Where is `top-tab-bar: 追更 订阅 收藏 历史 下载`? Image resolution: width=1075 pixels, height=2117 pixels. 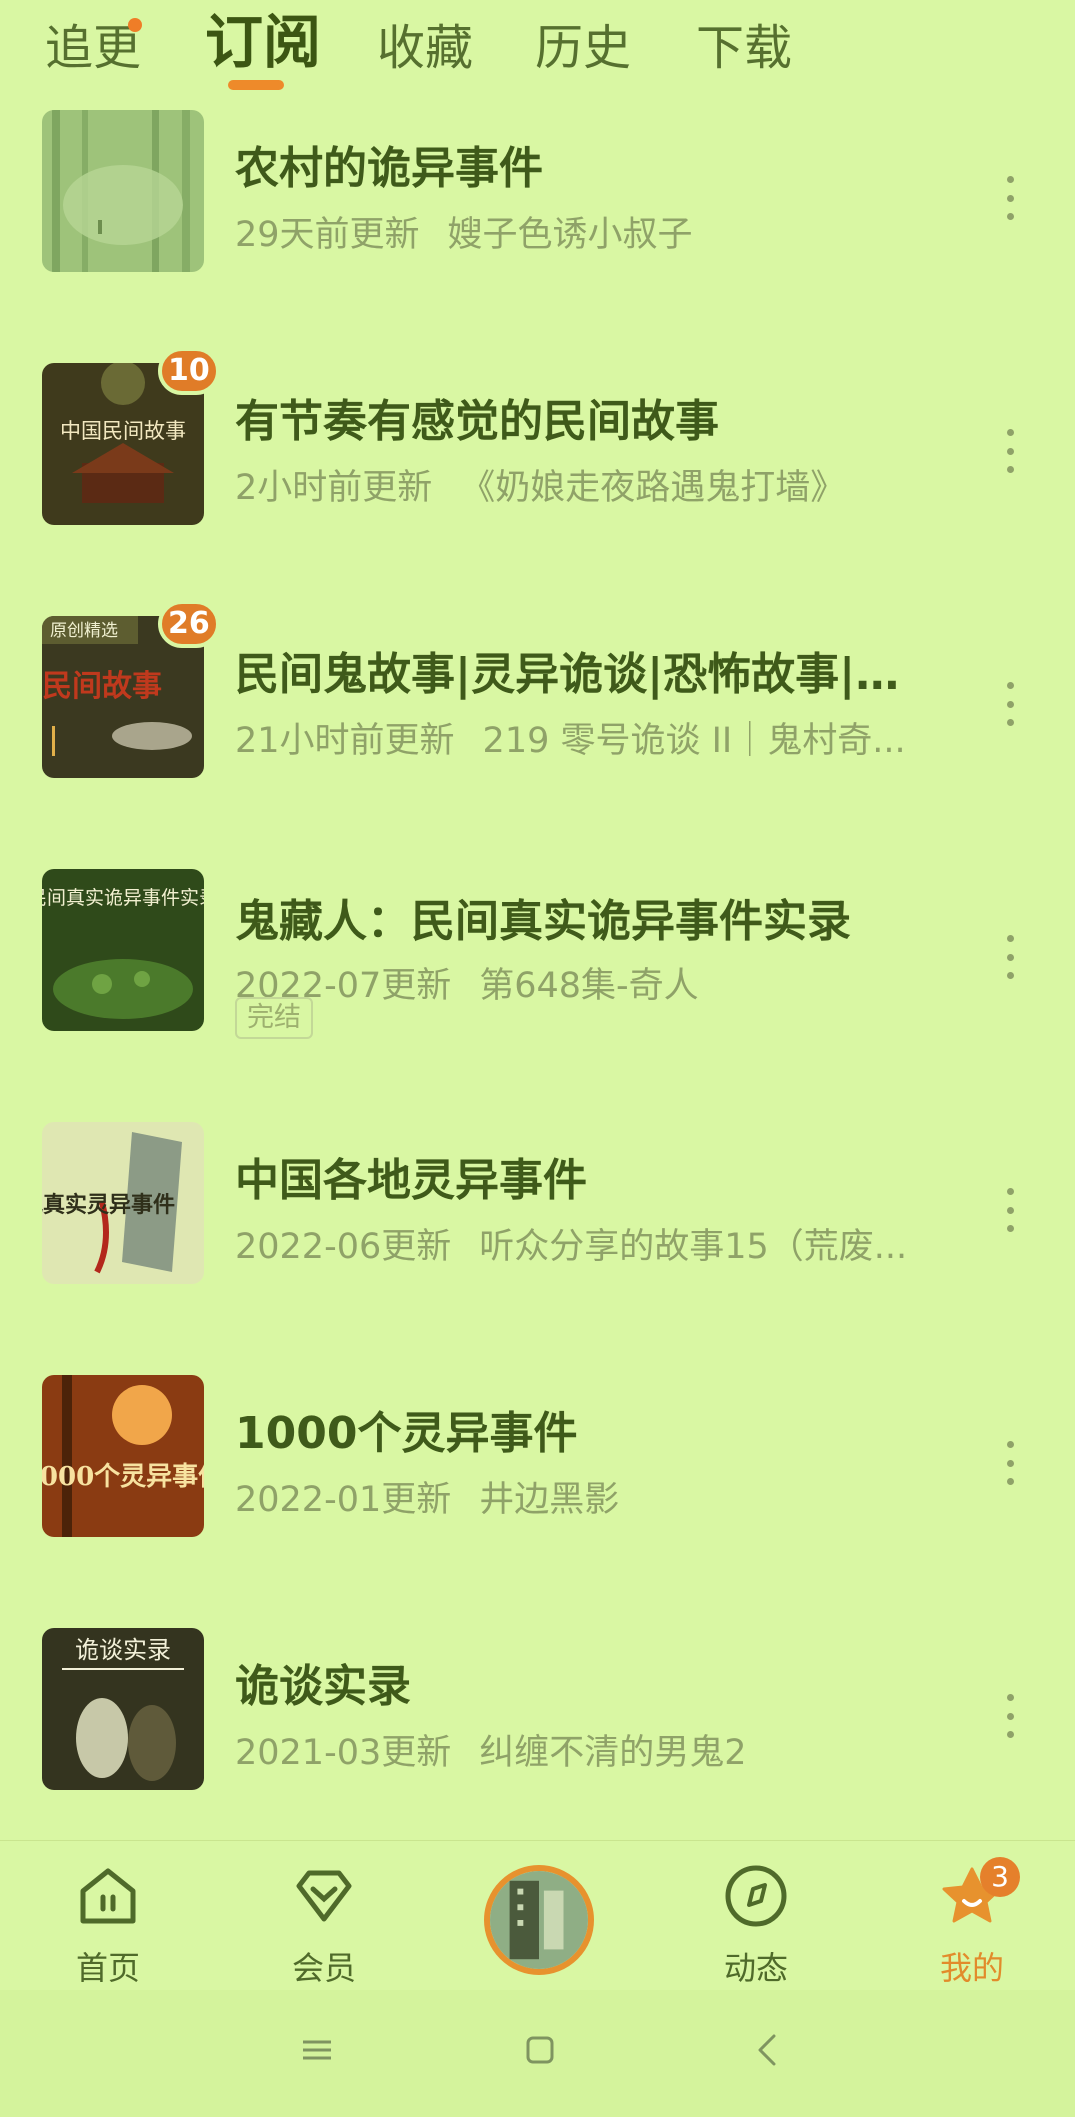 top-tab-bar: 追更 订阅 收藏 历史 下载 is located at coordinates (537, 50).